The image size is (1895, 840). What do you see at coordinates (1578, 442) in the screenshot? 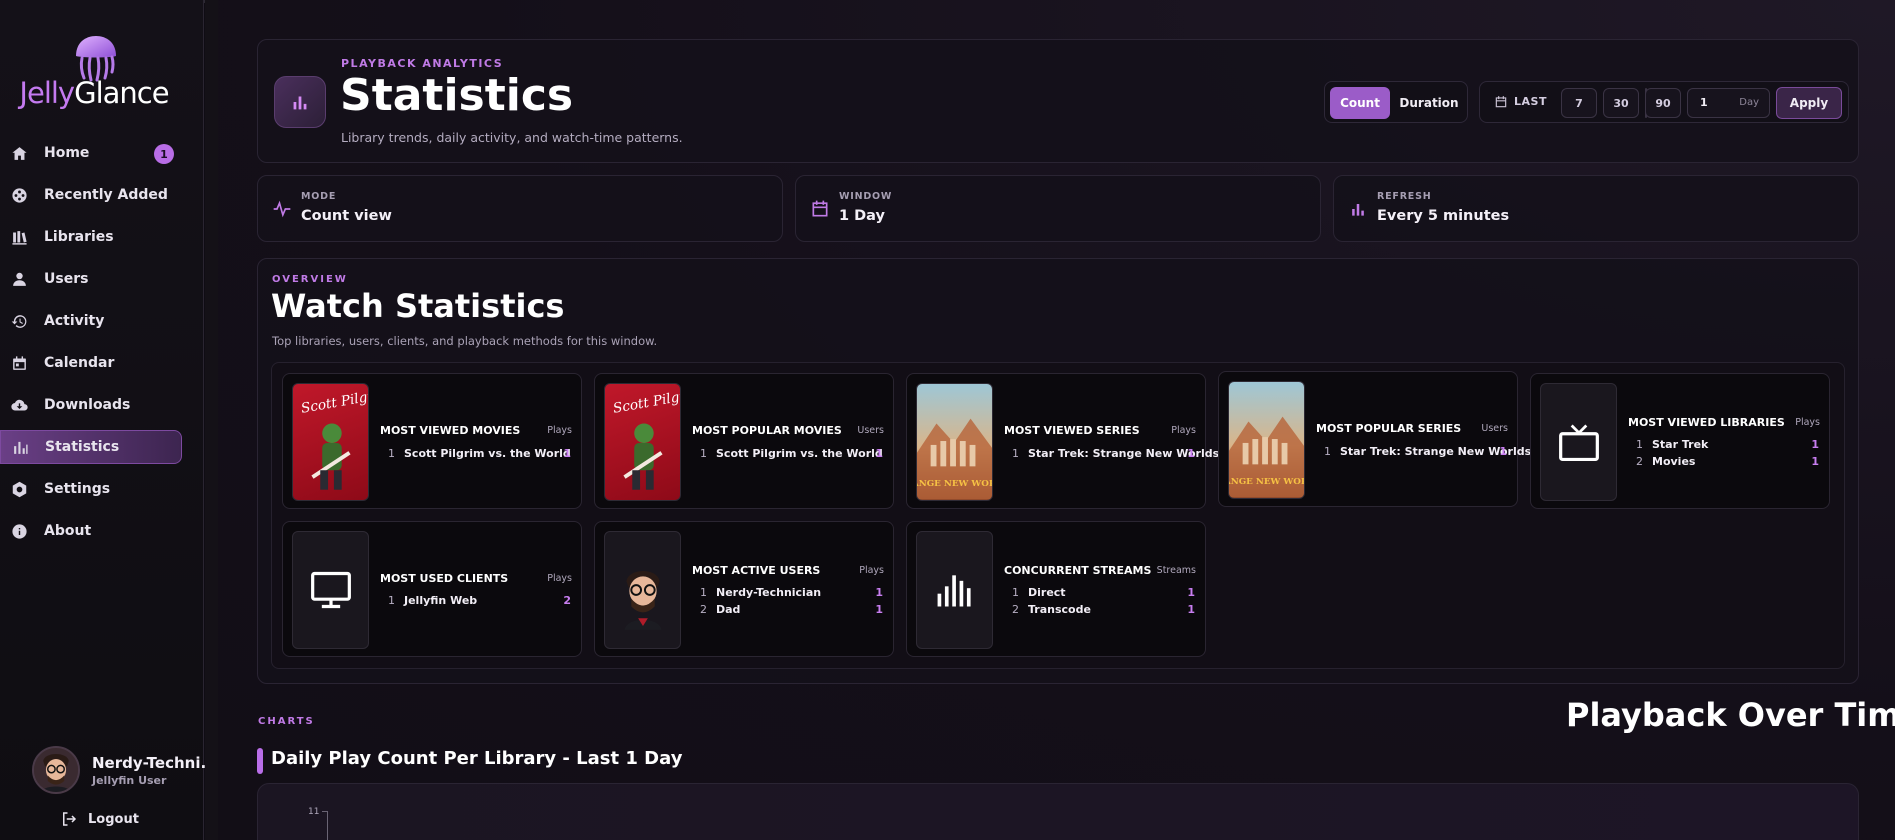
I see `tv-icon` at bounding box center [1578, 442].